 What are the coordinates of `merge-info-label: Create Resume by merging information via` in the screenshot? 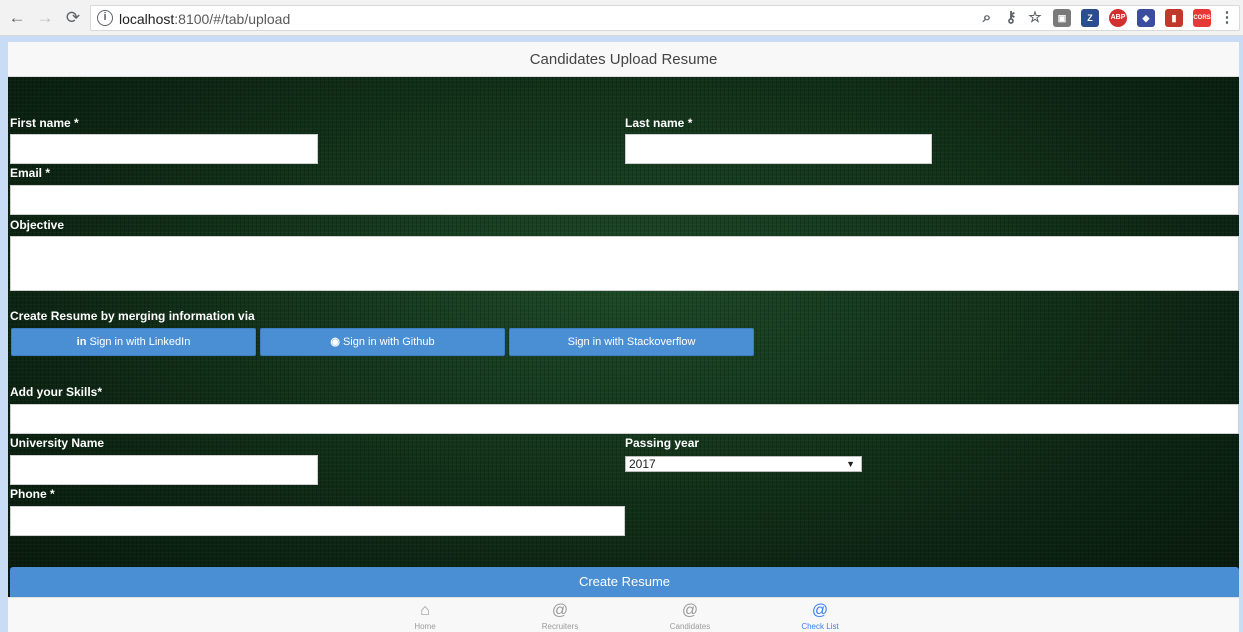 It's located at (132, 316).